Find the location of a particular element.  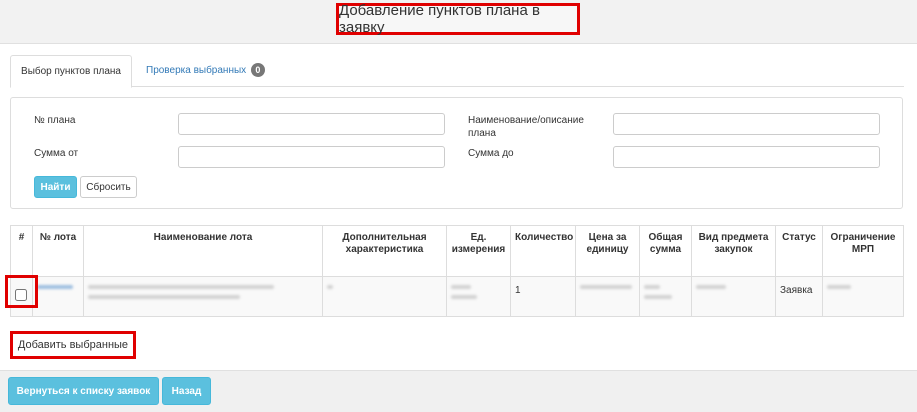

back-button: Назад is located at coordinates (186, 391).